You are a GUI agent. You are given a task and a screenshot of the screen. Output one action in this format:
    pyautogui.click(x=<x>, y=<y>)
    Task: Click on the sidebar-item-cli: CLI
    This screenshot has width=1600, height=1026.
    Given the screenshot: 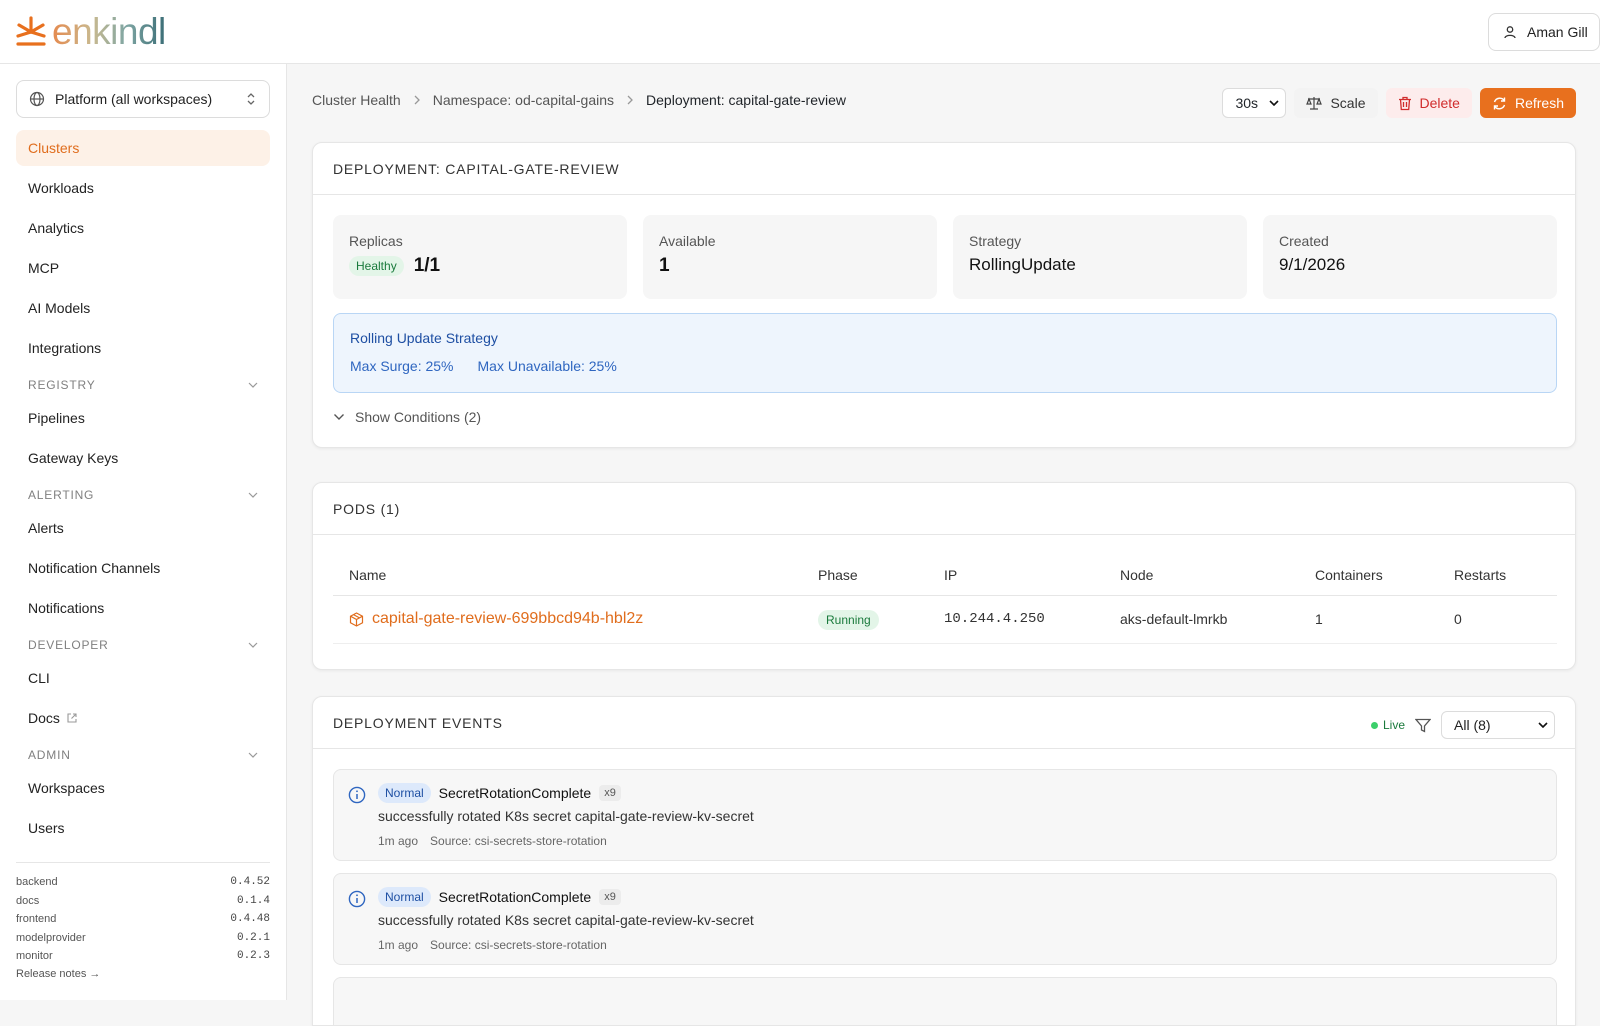 What is the action you would take?
    pyautogui.click(x=143, y=678)
    